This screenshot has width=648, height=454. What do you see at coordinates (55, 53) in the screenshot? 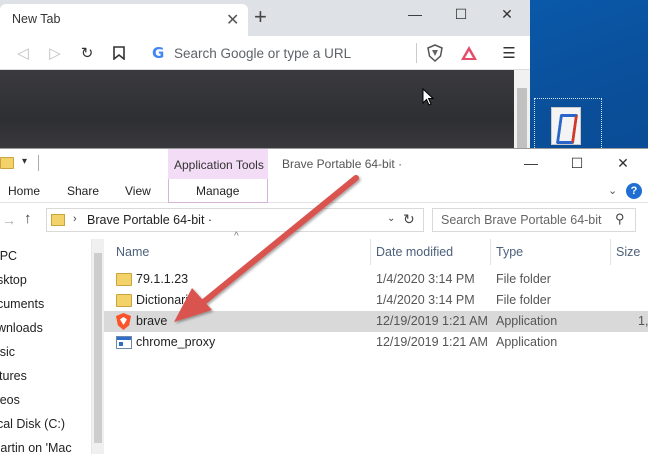
I see `forward-icon: ▷` at bounding box center [55, 53].